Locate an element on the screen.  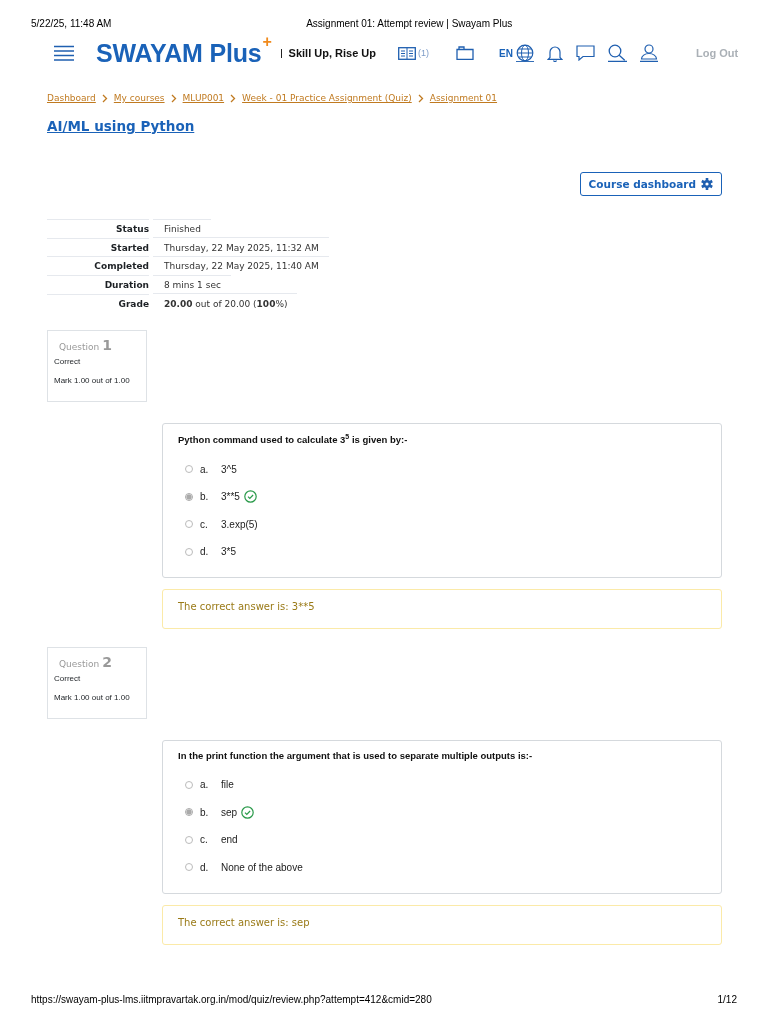
option-text: end is located at coordinates (229, 840).